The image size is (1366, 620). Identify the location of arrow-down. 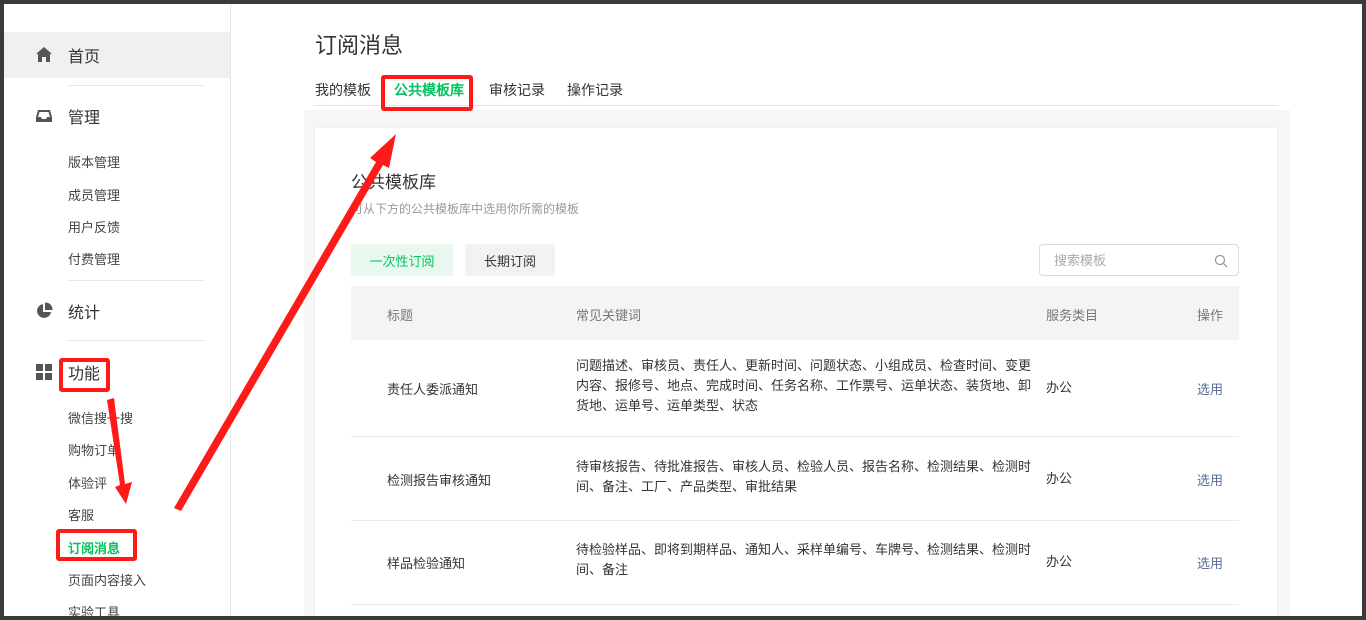
(119, 451).